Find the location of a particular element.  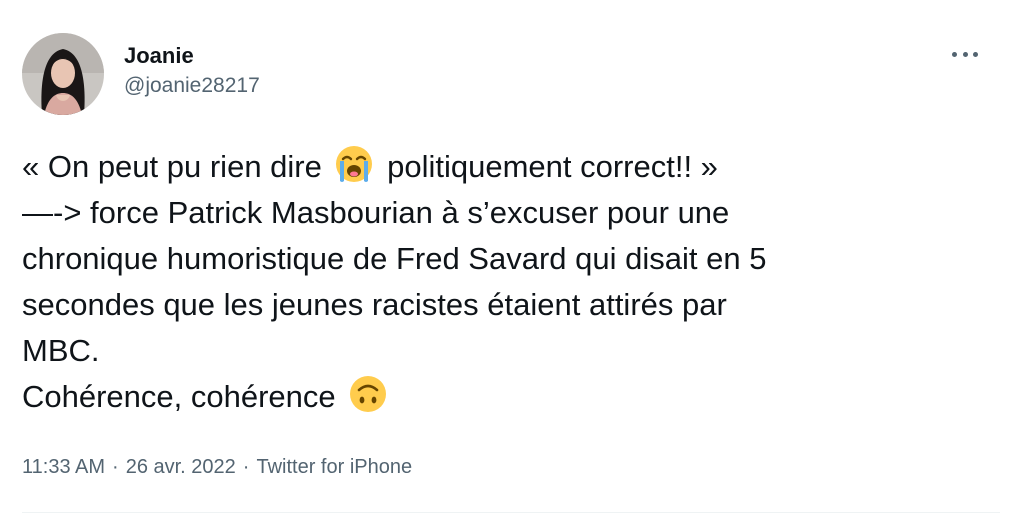

tweet-header: Joanie @joanie28217 is located at coordinates (141, 74).